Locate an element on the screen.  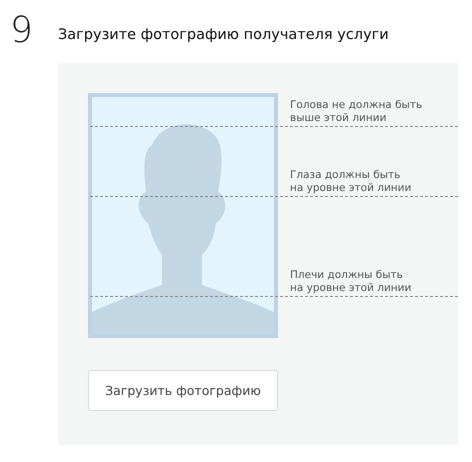
step-number: 9 is located at coordinates (22, 31).